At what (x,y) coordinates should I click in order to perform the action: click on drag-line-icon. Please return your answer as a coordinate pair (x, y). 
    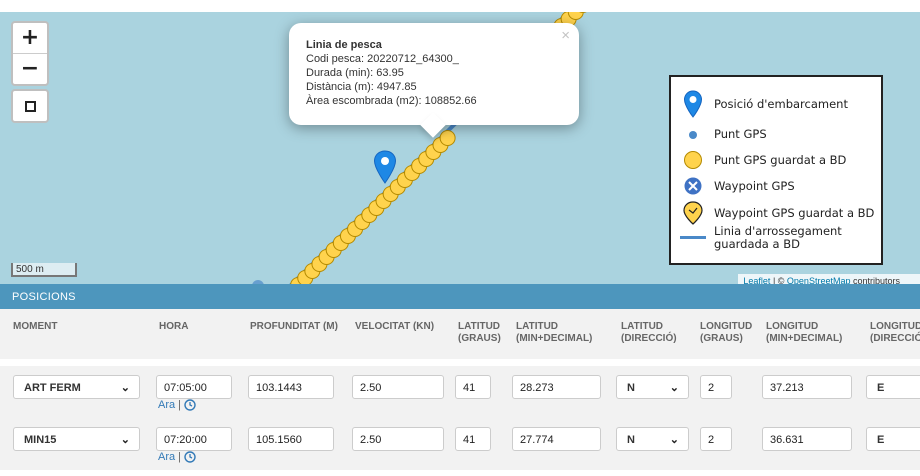
    Looking at the image, I should click on (693, 238).